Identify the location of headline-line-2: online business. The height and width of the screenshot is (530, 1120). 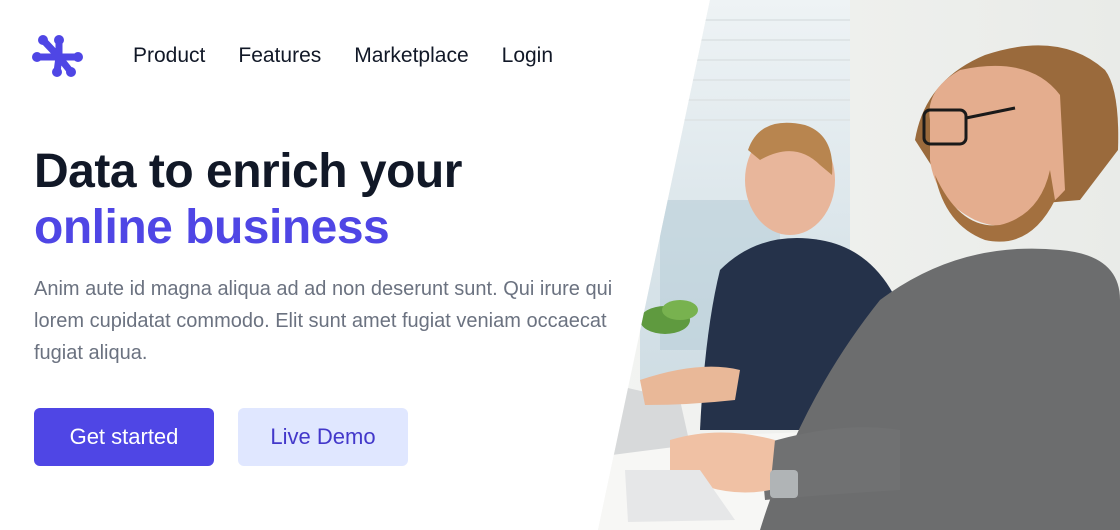
(212, 227).